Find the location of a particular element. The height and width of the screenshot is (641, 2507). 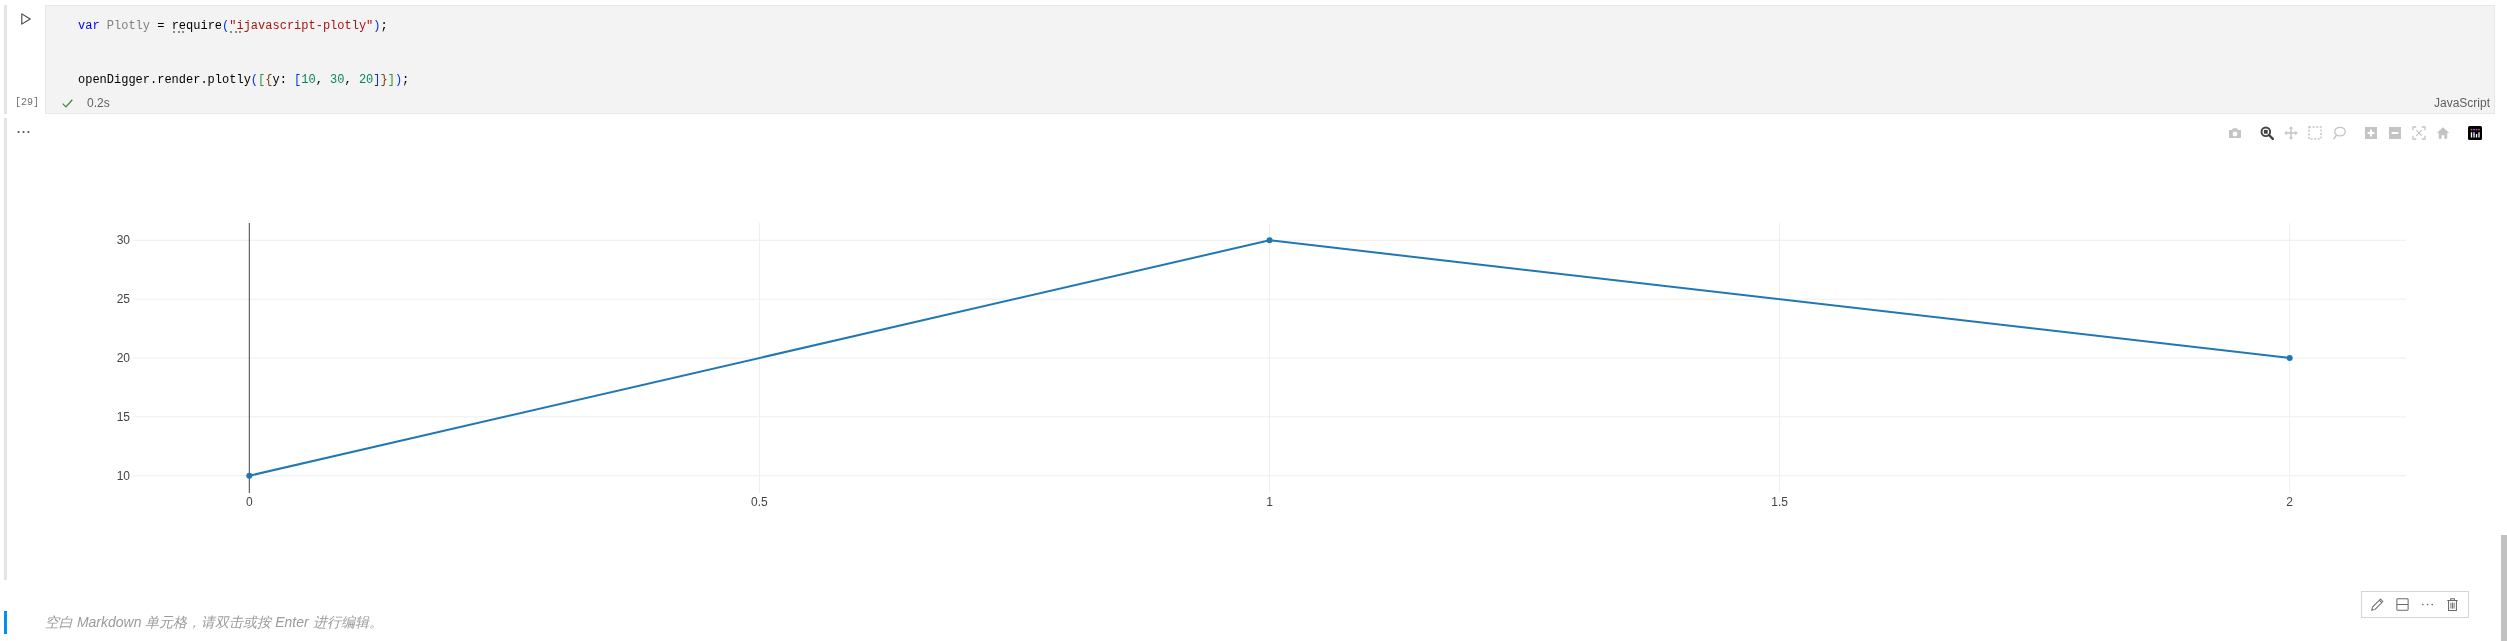

y-tick-label: 25 is located at coordinates (123, 299).